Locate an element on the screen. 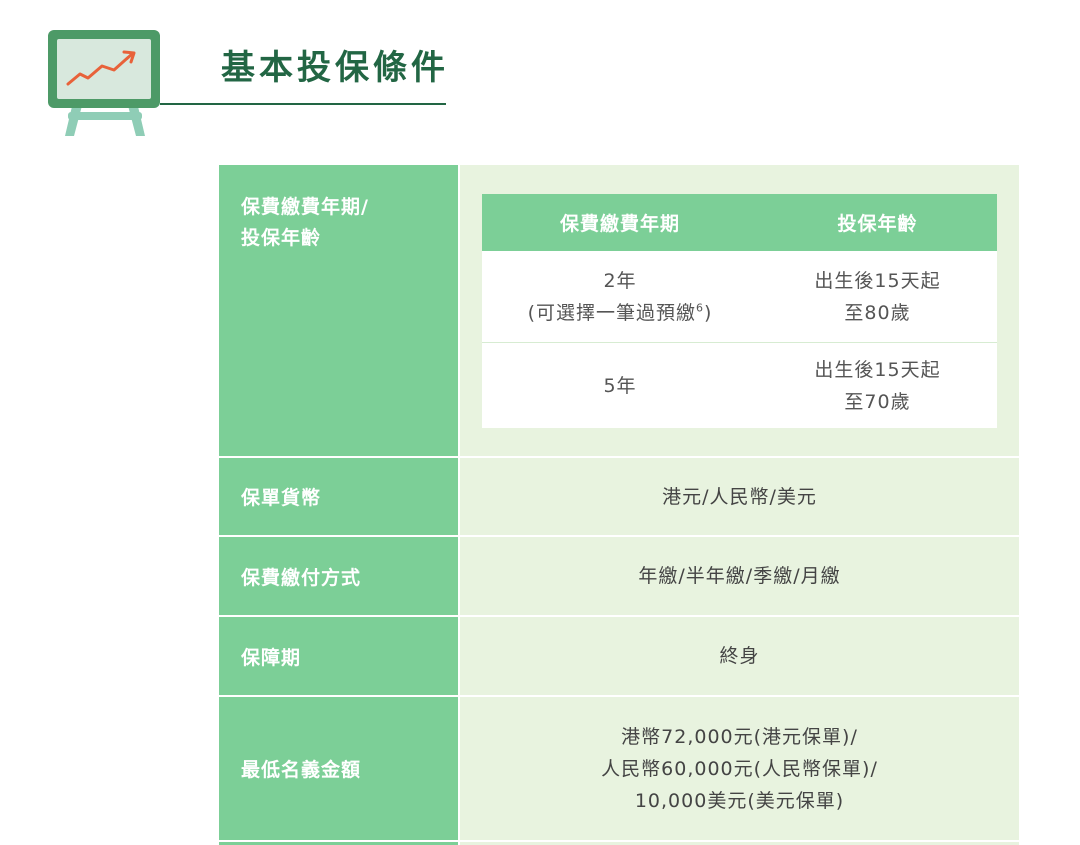 This screenshot has width=1080, height=845. subtable-row: 2年 (可選擇一筆過預繳6) 出生後15天起 至80歲 is located at coordinates (739, 296).